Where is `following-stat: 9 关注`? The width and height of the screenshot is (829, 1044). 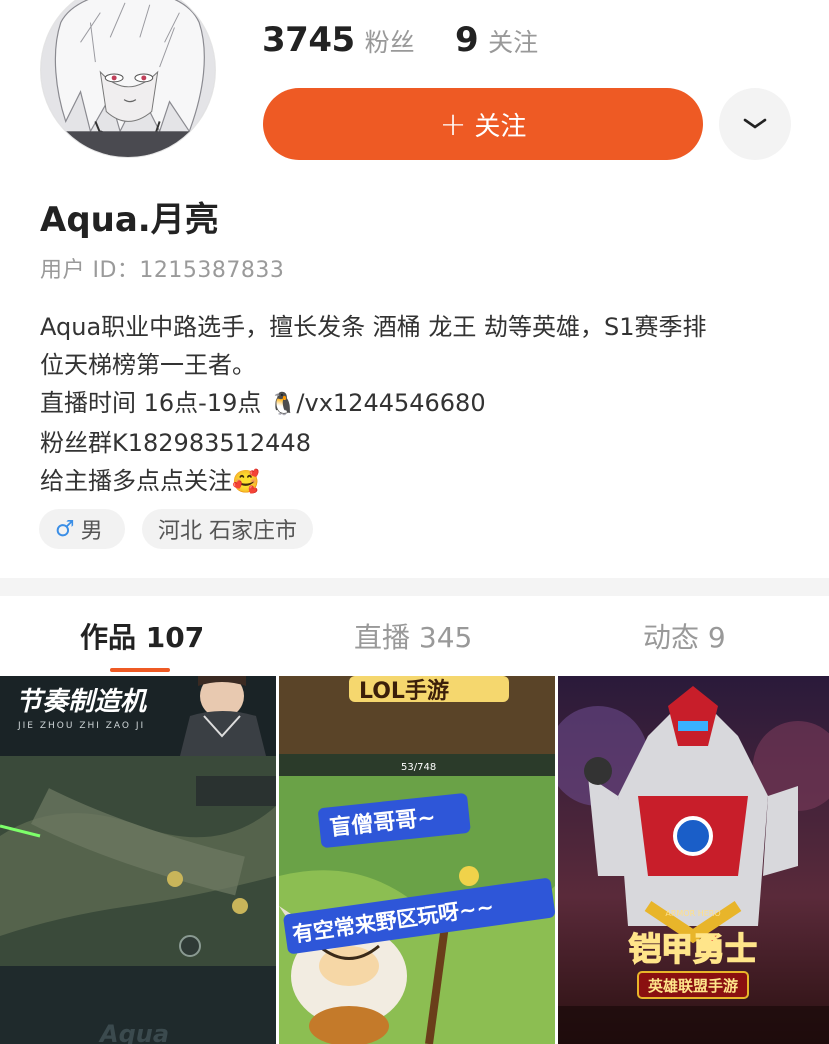 following-stat: 9 关注 is located at coordinates (496, 40).